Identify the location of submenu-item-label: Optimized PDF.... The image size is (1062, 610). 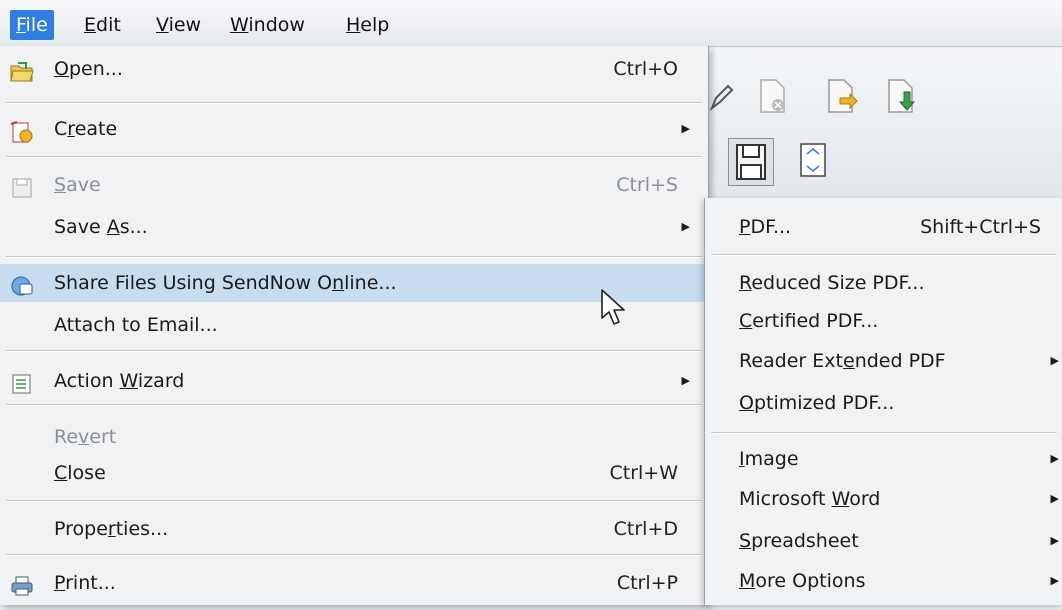
(817, 403).